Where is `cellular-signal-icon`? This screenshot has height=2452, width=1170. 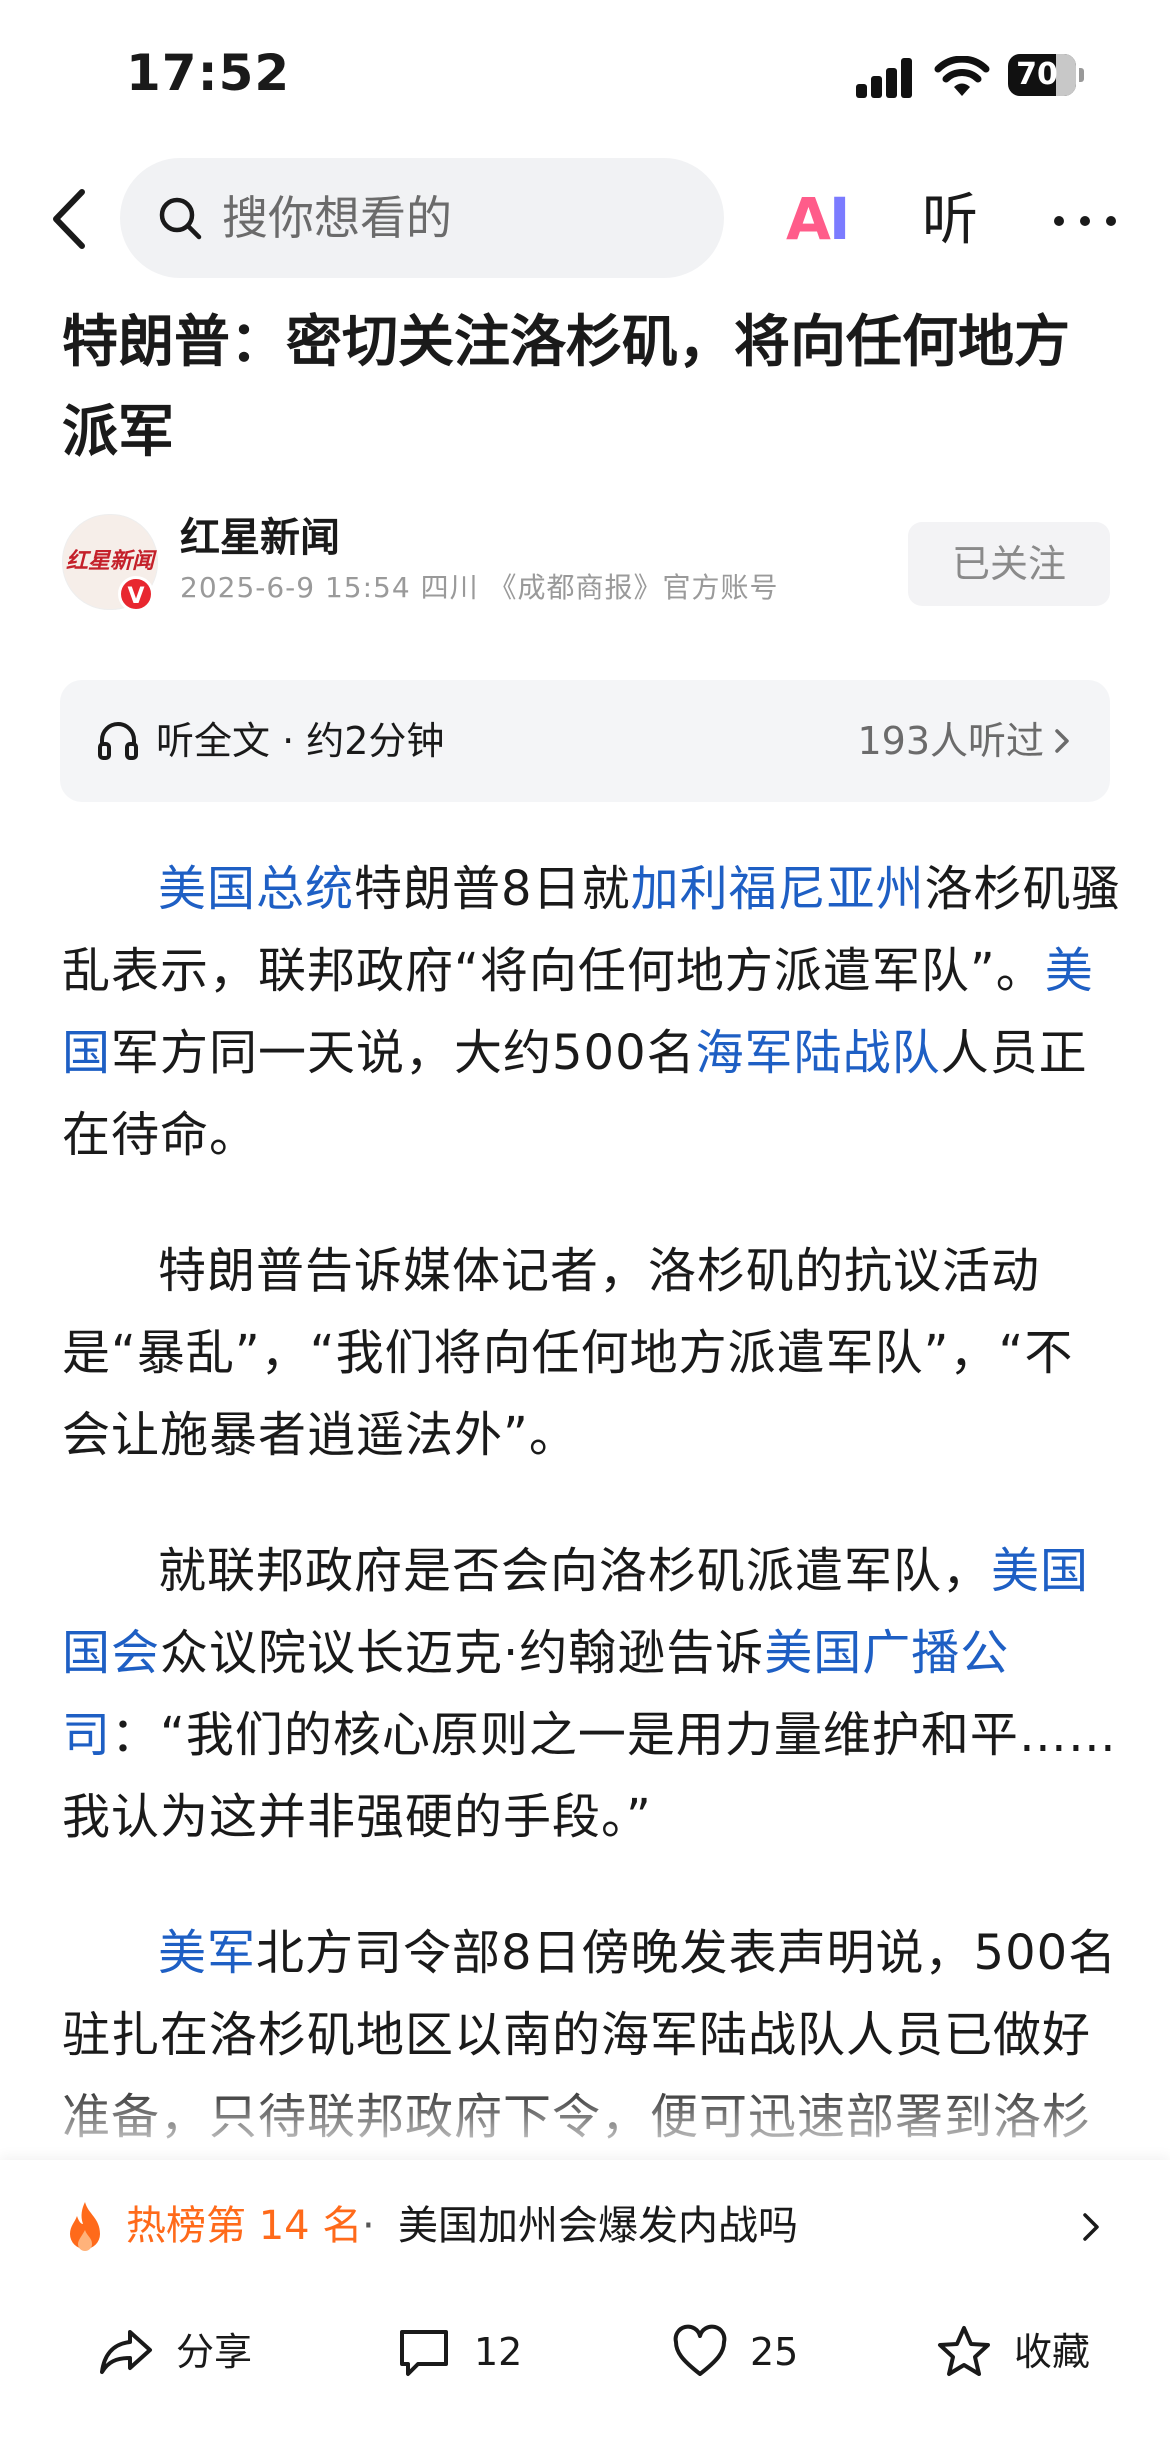
cellular-signal-icon is located at coordinates (885, 78).